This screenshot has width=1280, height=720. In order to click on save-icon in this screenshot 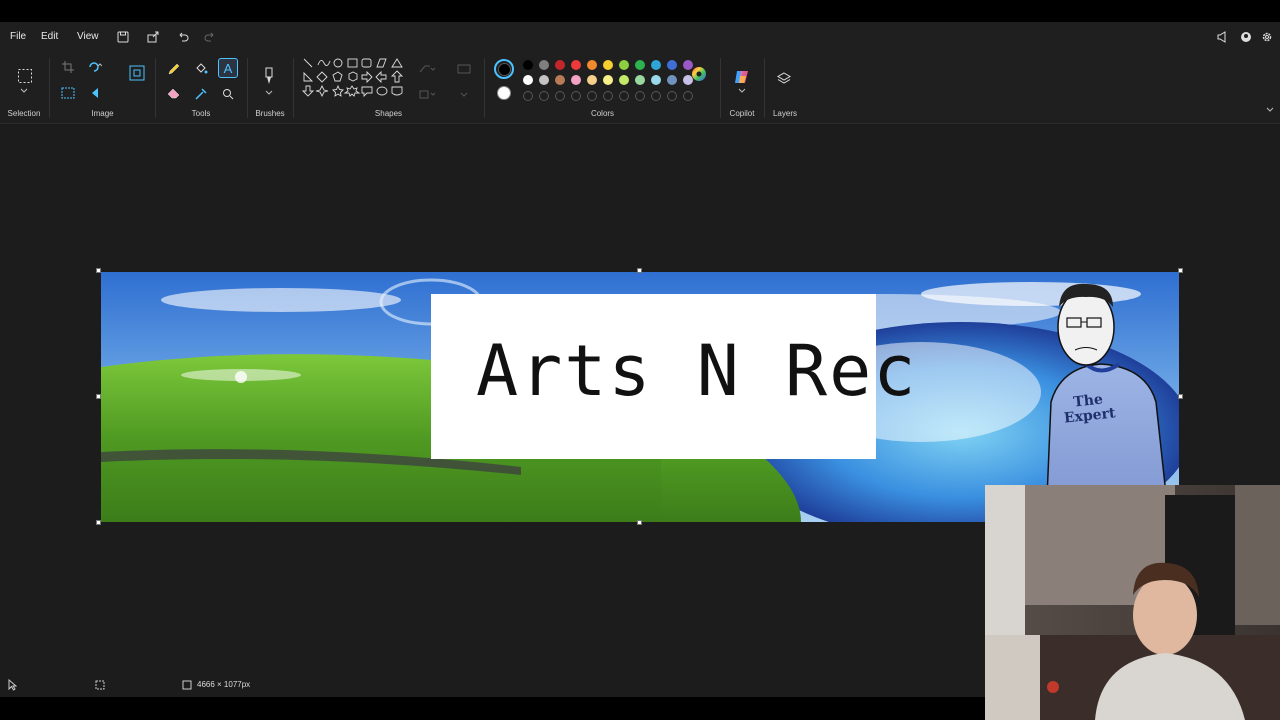, I will do `click(123, 37)`.